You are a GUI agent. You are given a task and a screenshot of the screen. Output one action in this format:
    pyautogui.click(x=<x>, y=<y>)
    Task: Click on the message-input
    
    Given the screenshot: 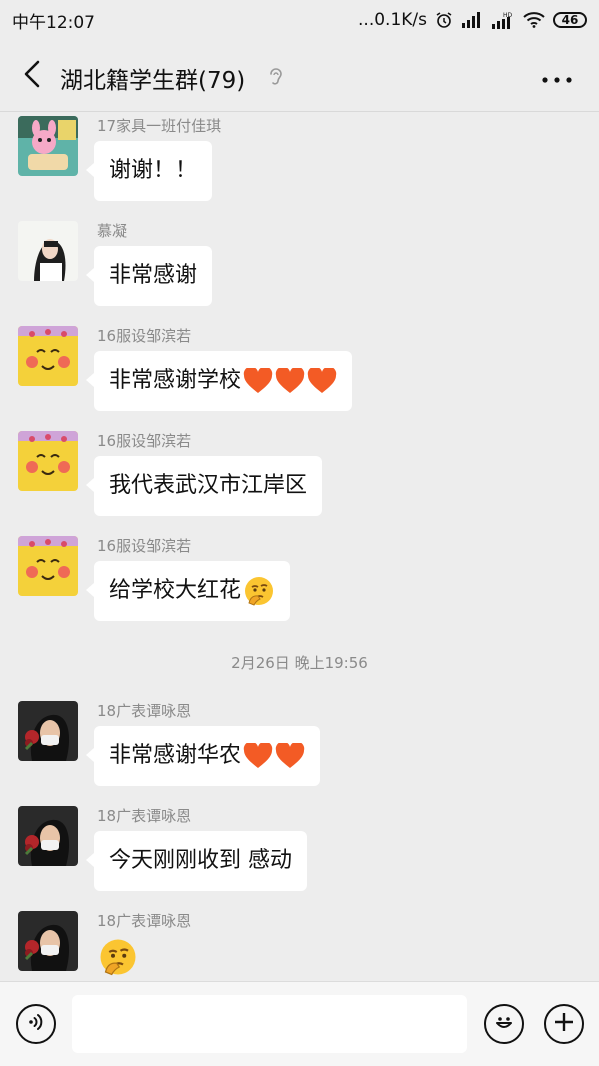 What is the action you would take?
    pyautogui.click(x=269, y=1024)
    